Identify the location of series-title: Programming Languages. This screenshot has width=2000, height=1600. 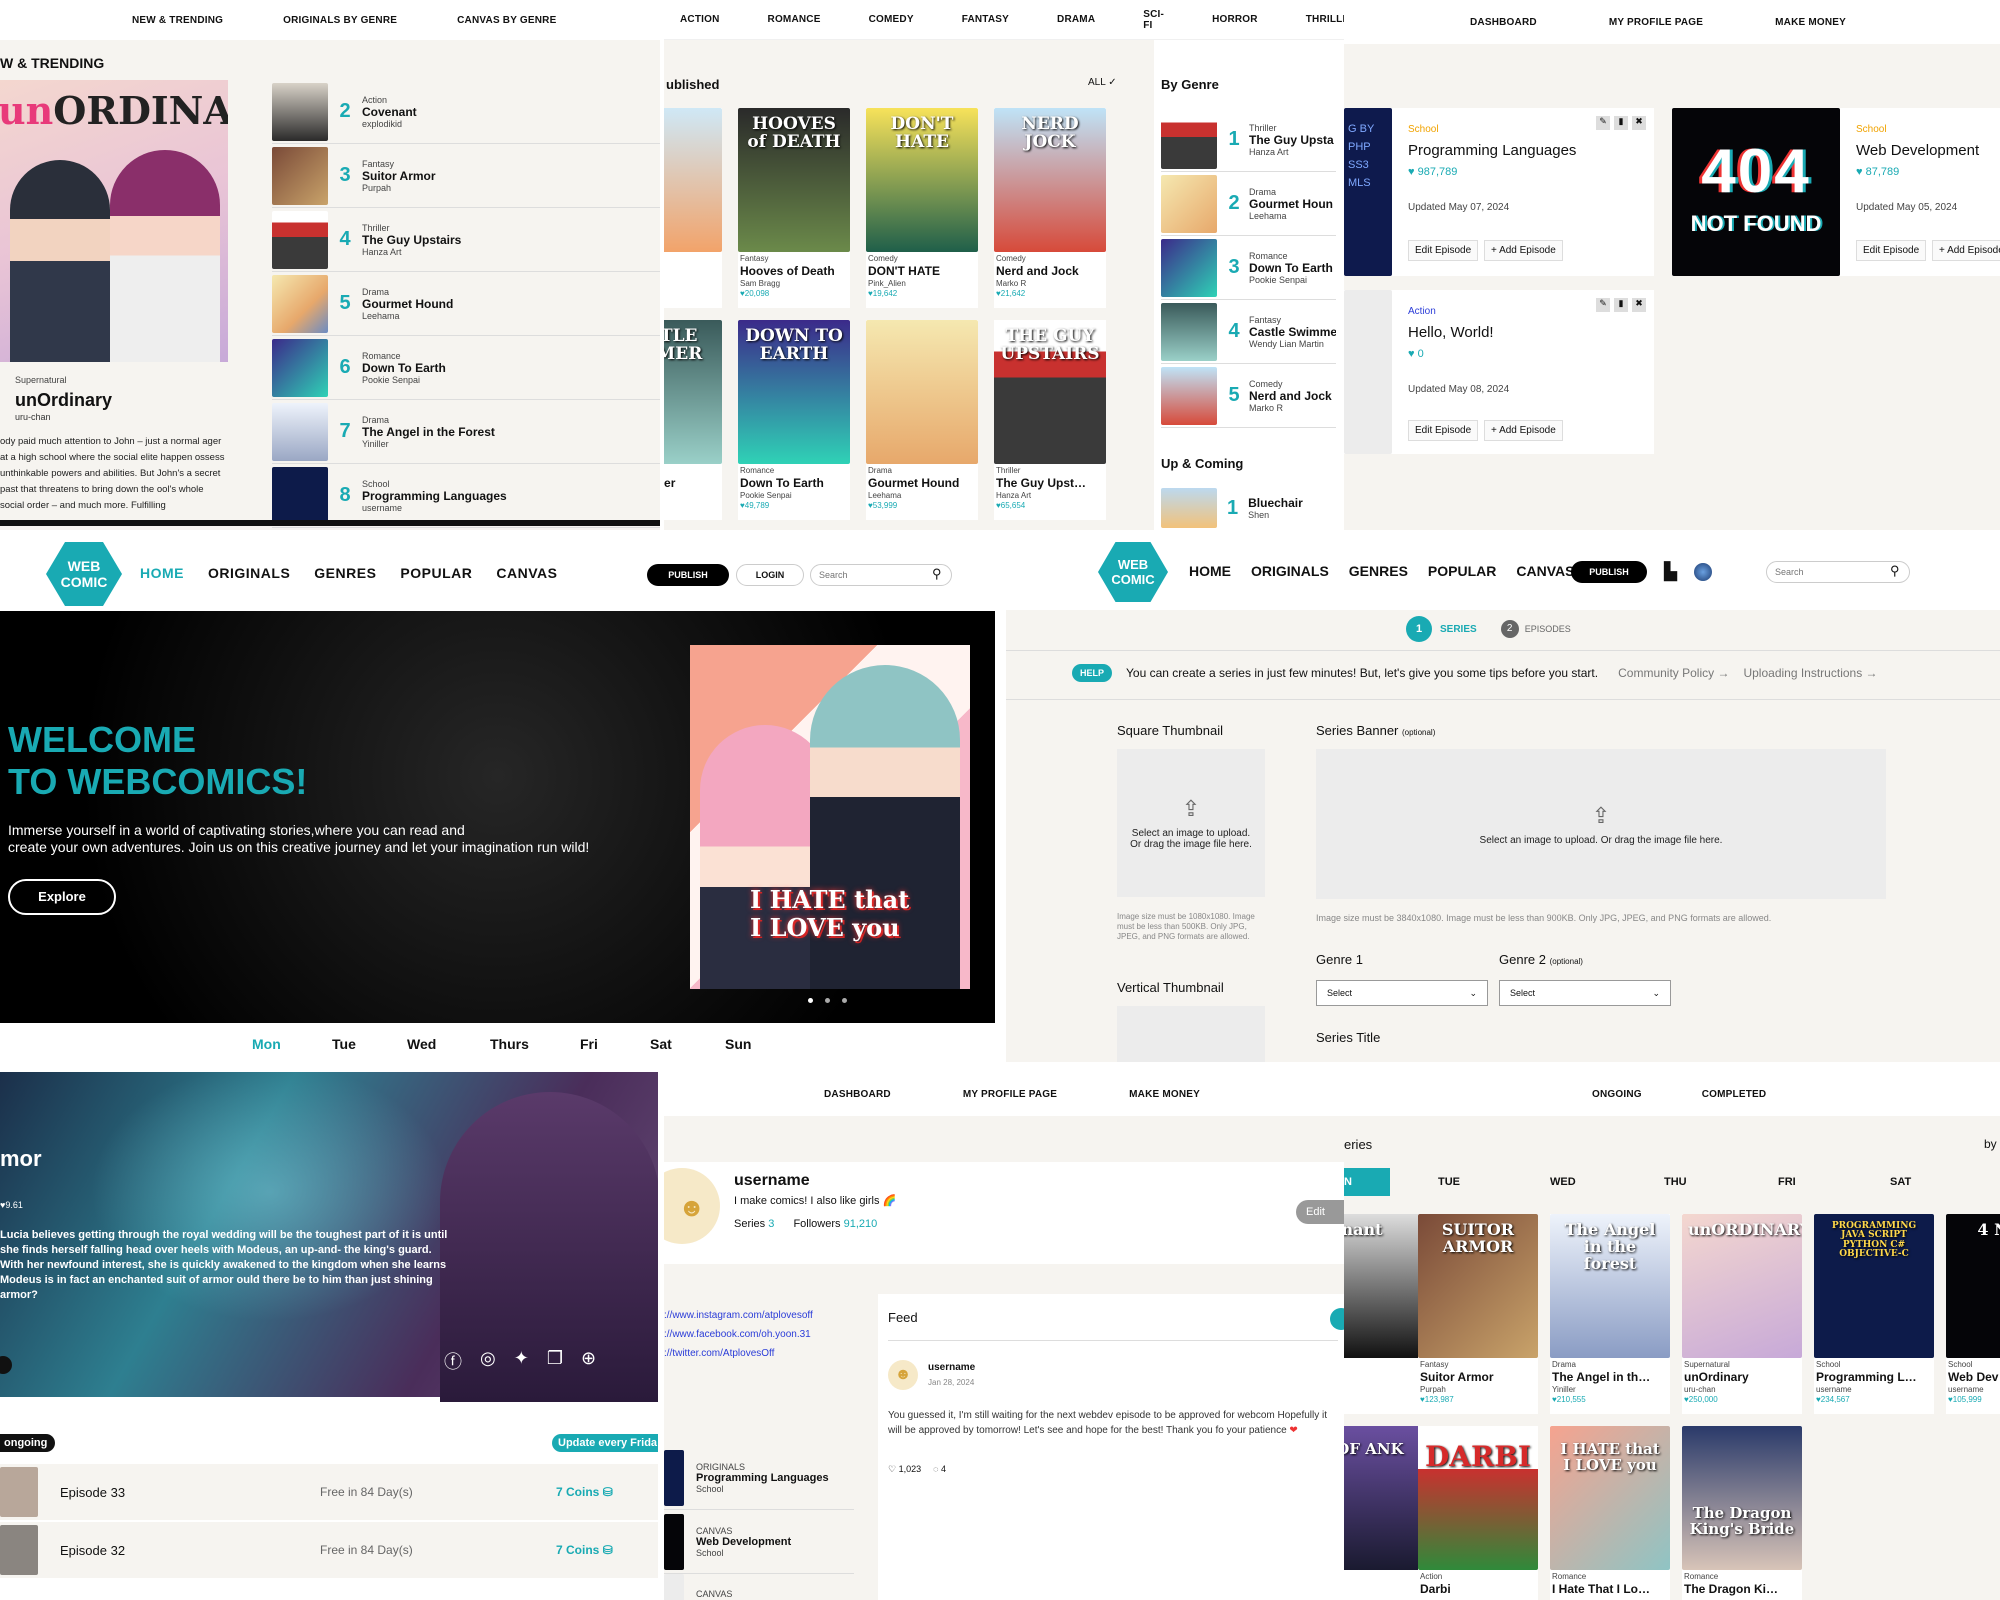
(1492, 150).